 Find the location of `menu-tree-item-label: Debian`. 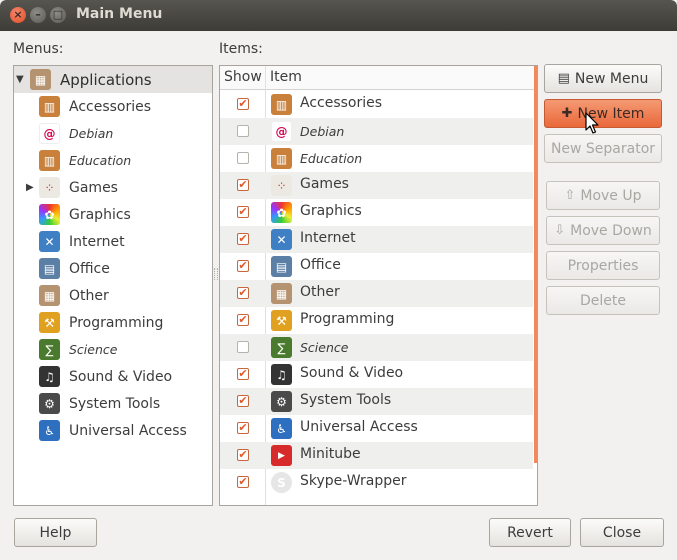

menu-tree-item-label: Debian is located at coordinates (91, 133).